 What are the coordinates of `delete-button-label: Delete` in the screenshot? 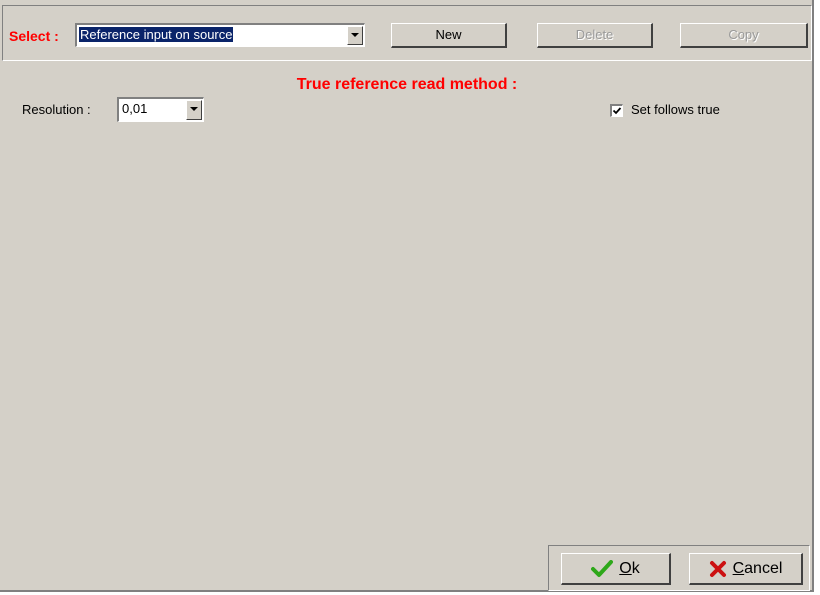 It's located at (594, 34).